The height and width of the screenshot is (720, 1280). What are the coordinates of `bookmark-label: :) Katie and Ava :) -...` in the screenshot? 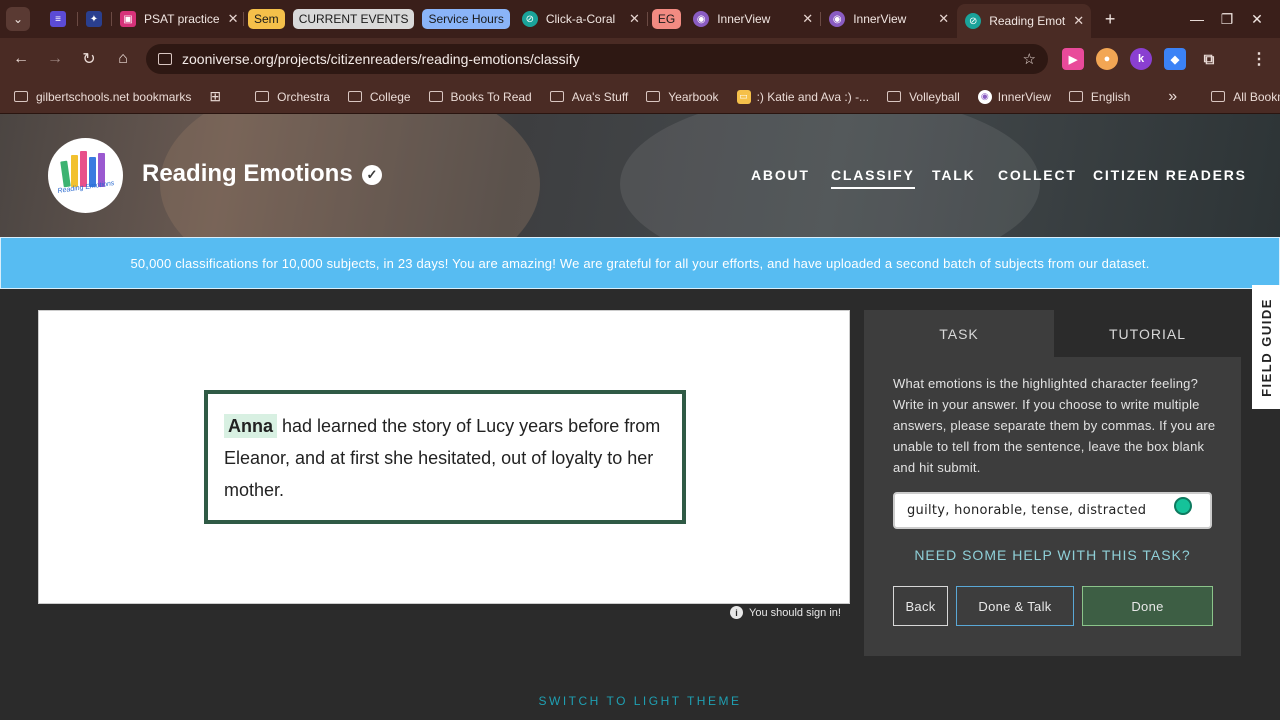 It's located at (813, 96).